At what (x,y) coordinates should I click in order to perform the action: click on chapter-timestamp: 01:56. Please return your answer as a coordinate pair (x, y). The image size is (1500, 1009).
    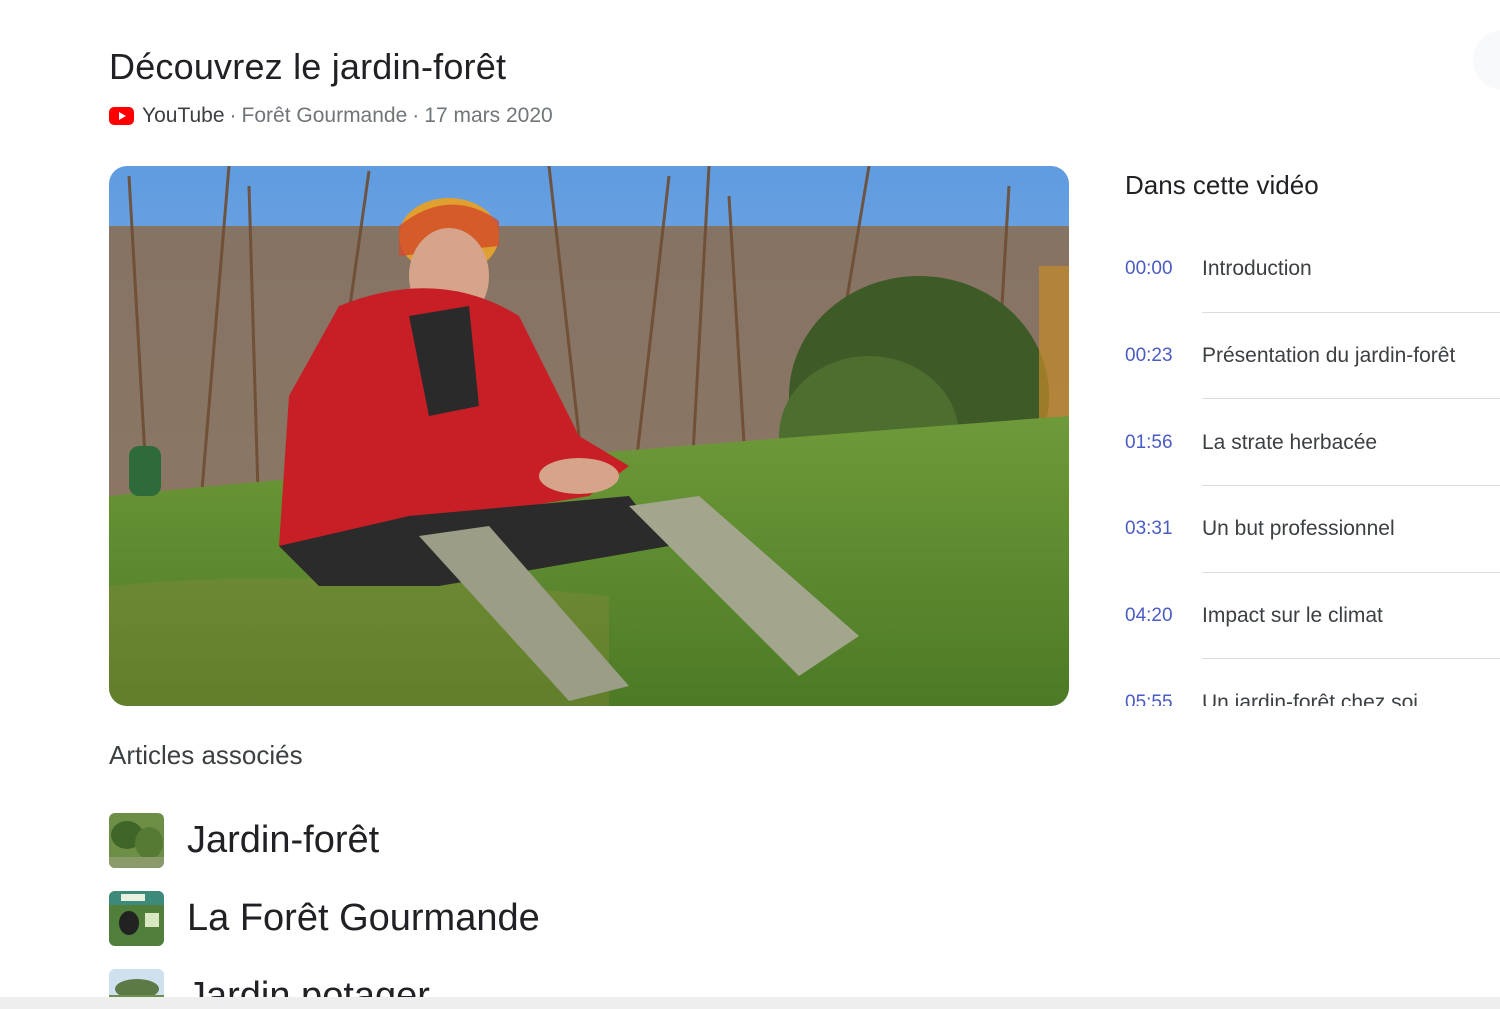
    Looking at the image, I should click on (1163, 443).